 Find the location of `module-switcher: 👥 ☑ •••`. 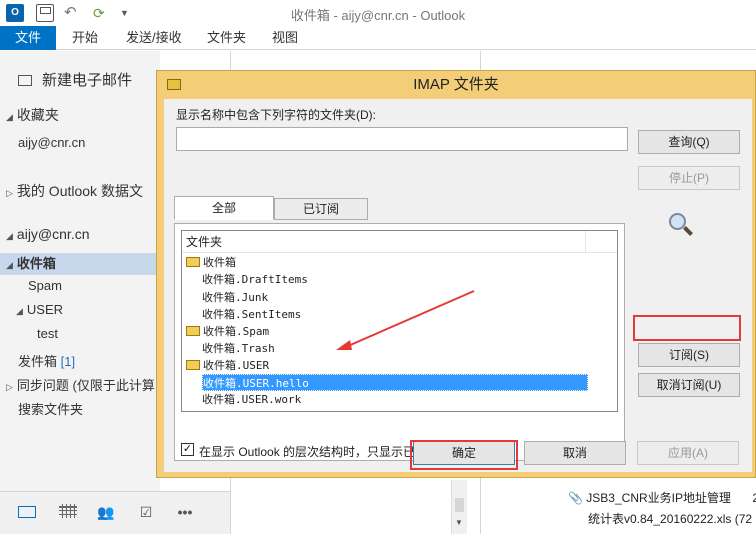

module-switcher: 👥 ☑ ••• is located at coordinates (115, 512).